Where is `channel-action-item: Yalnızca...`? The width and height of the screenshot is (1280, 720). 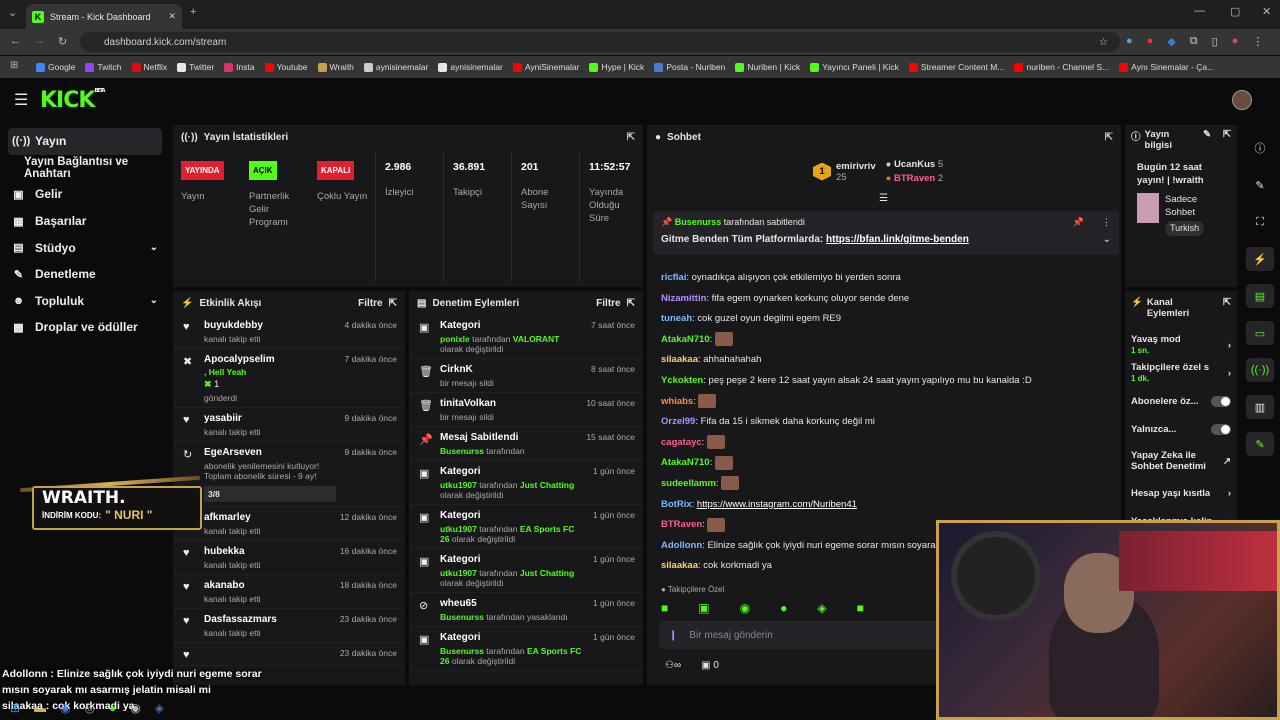 channel-action-item: Yalnızca... is located at coordinates (1181, 429).